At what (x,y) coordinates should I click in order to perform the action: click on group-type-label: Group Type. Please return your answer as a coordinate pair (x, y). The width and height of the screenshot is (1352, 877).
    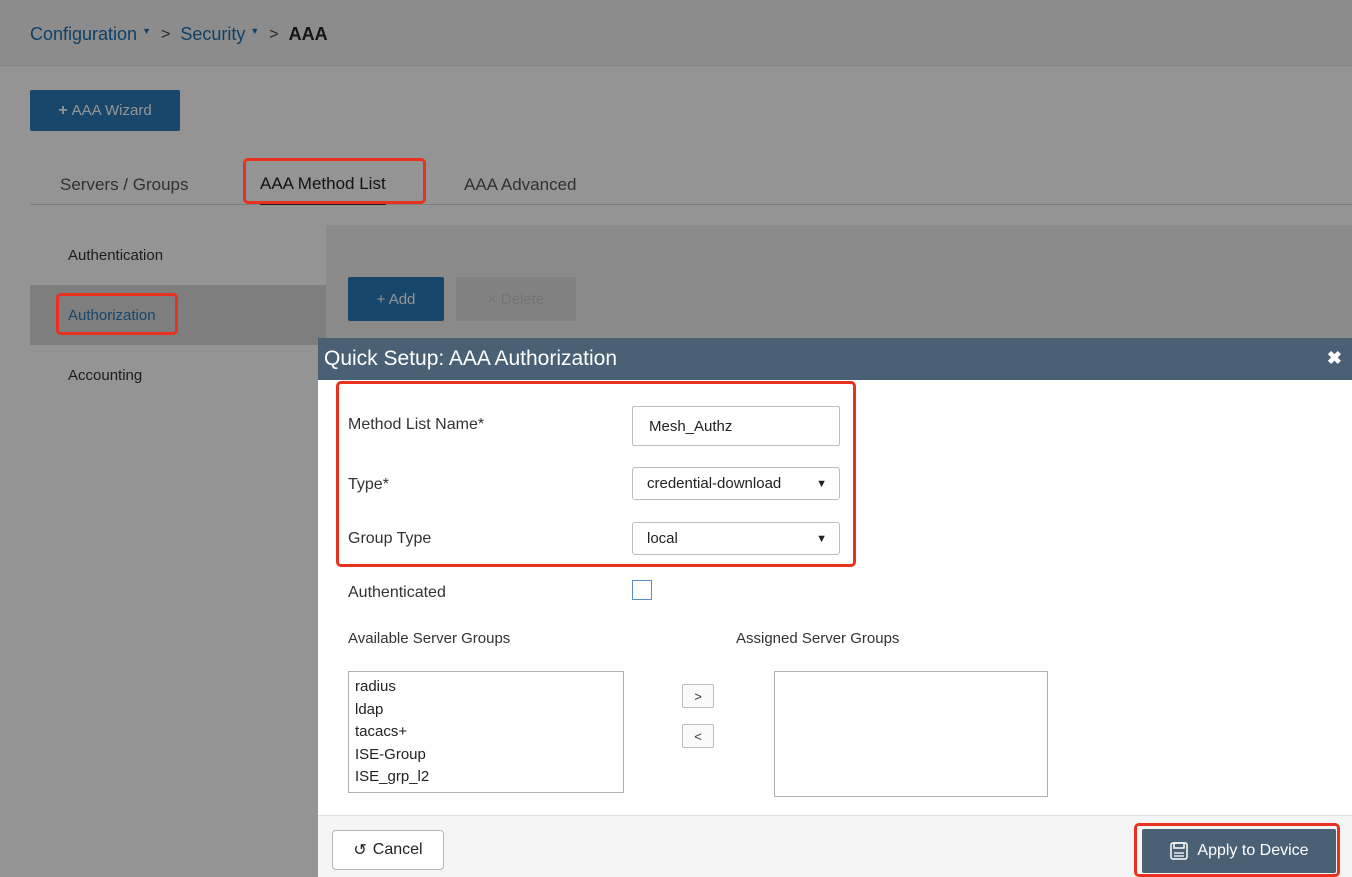
    Looking at the image, I should click on (390, 538).